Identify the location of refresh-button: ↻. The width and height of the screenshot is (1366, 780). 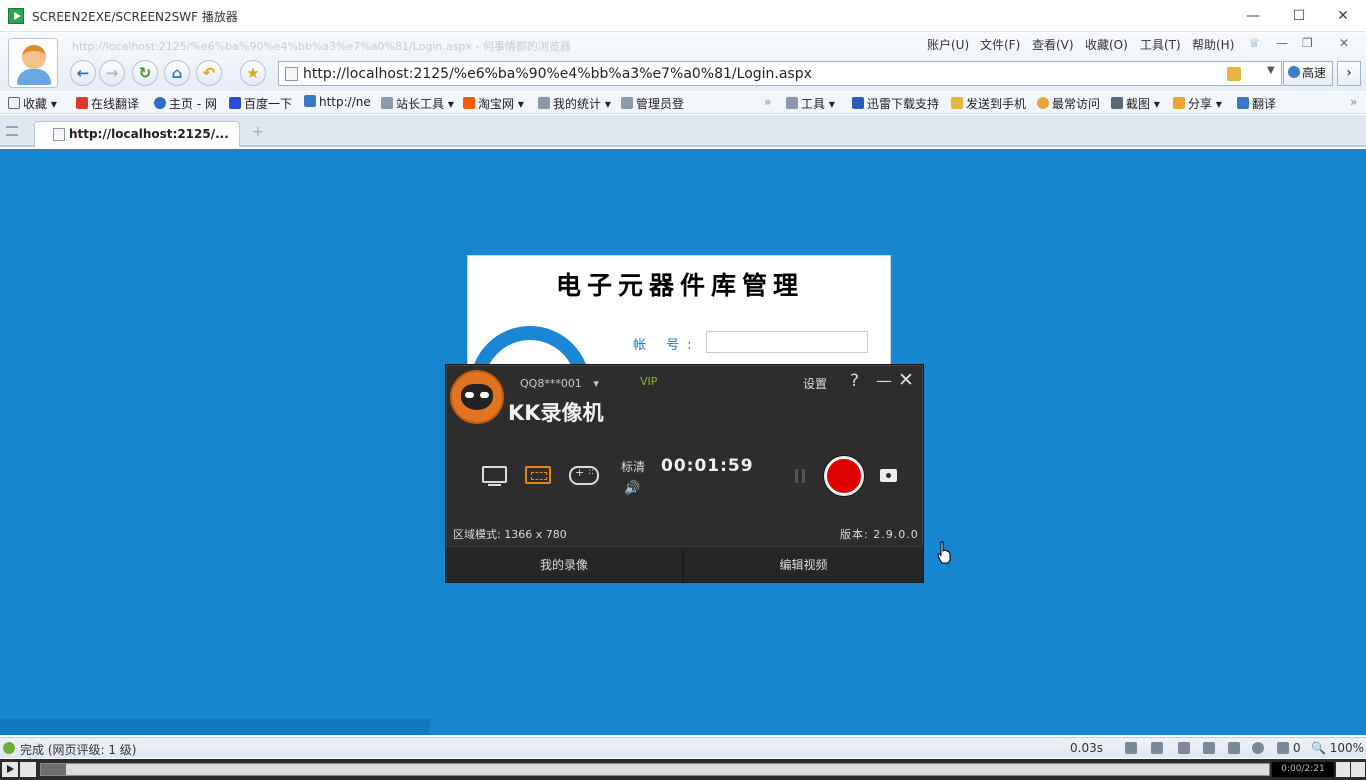
(145, 73).